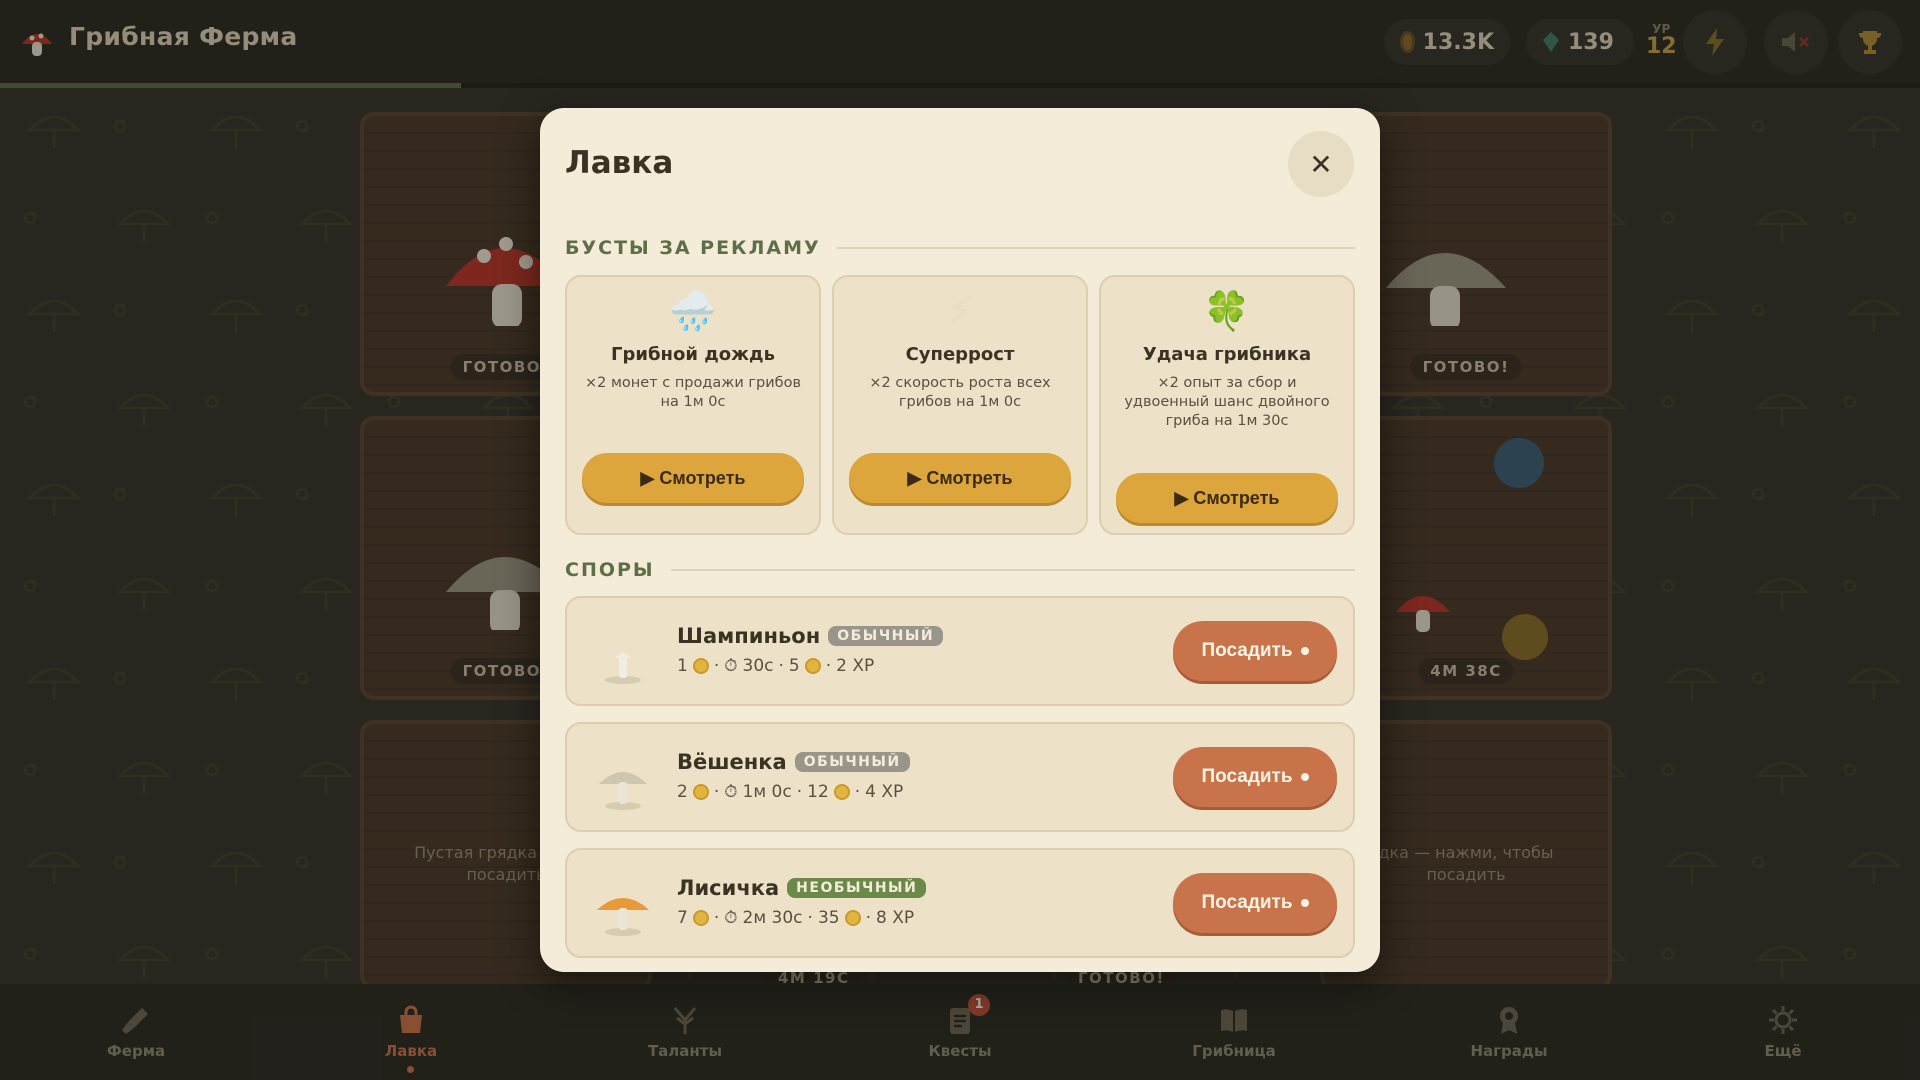 This screenshot has width=1920, height=1080. What do you see at coordinates (960, 392) in the screenshot?
I see `boost-description: ×2 скорость роста всех грибов на 1м 0с` at bounding box center [960, 392].